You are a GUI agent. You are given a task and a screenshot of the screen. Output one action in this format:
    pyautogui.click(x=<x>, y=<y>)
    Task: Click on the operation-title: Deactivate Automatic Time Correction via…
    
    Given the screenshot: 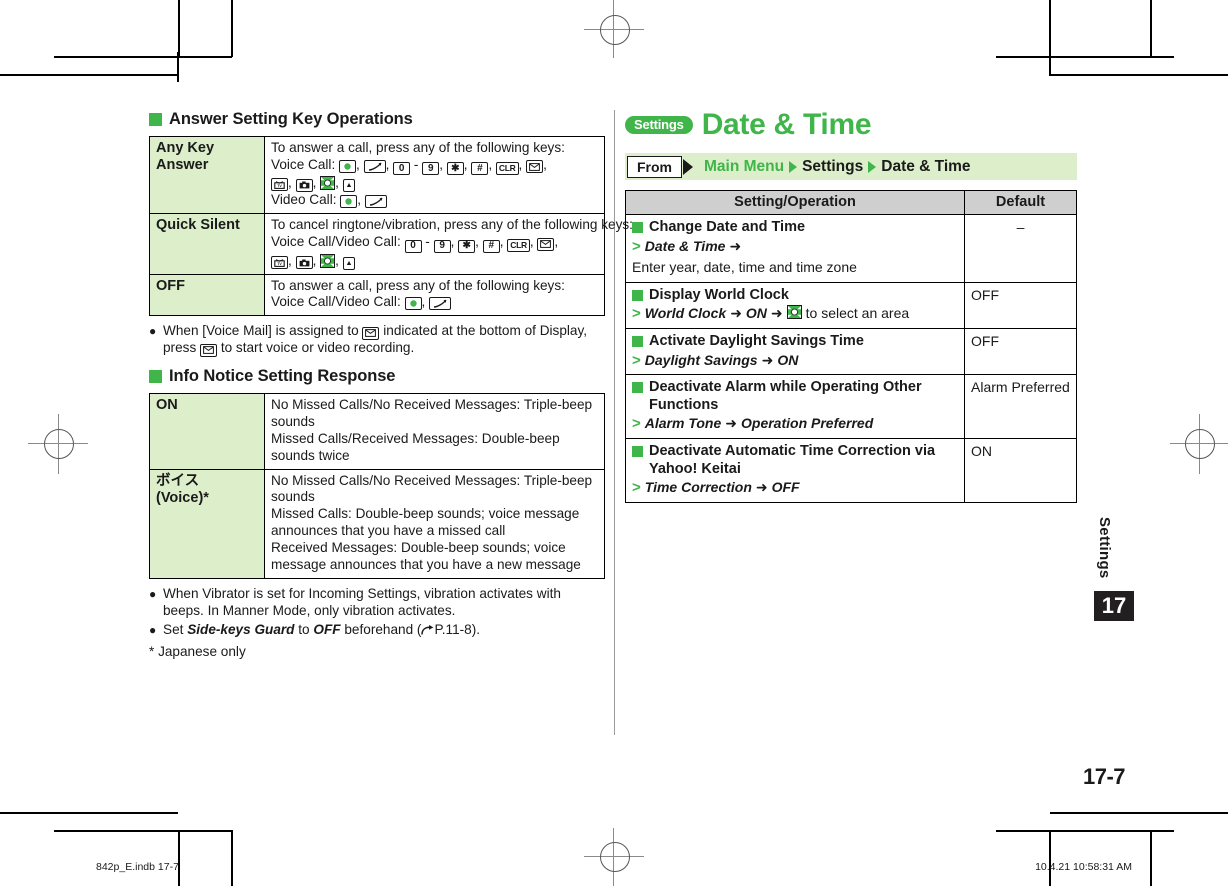 What is the action you would take?
    pyautogui.click(x=795, y=460)
    